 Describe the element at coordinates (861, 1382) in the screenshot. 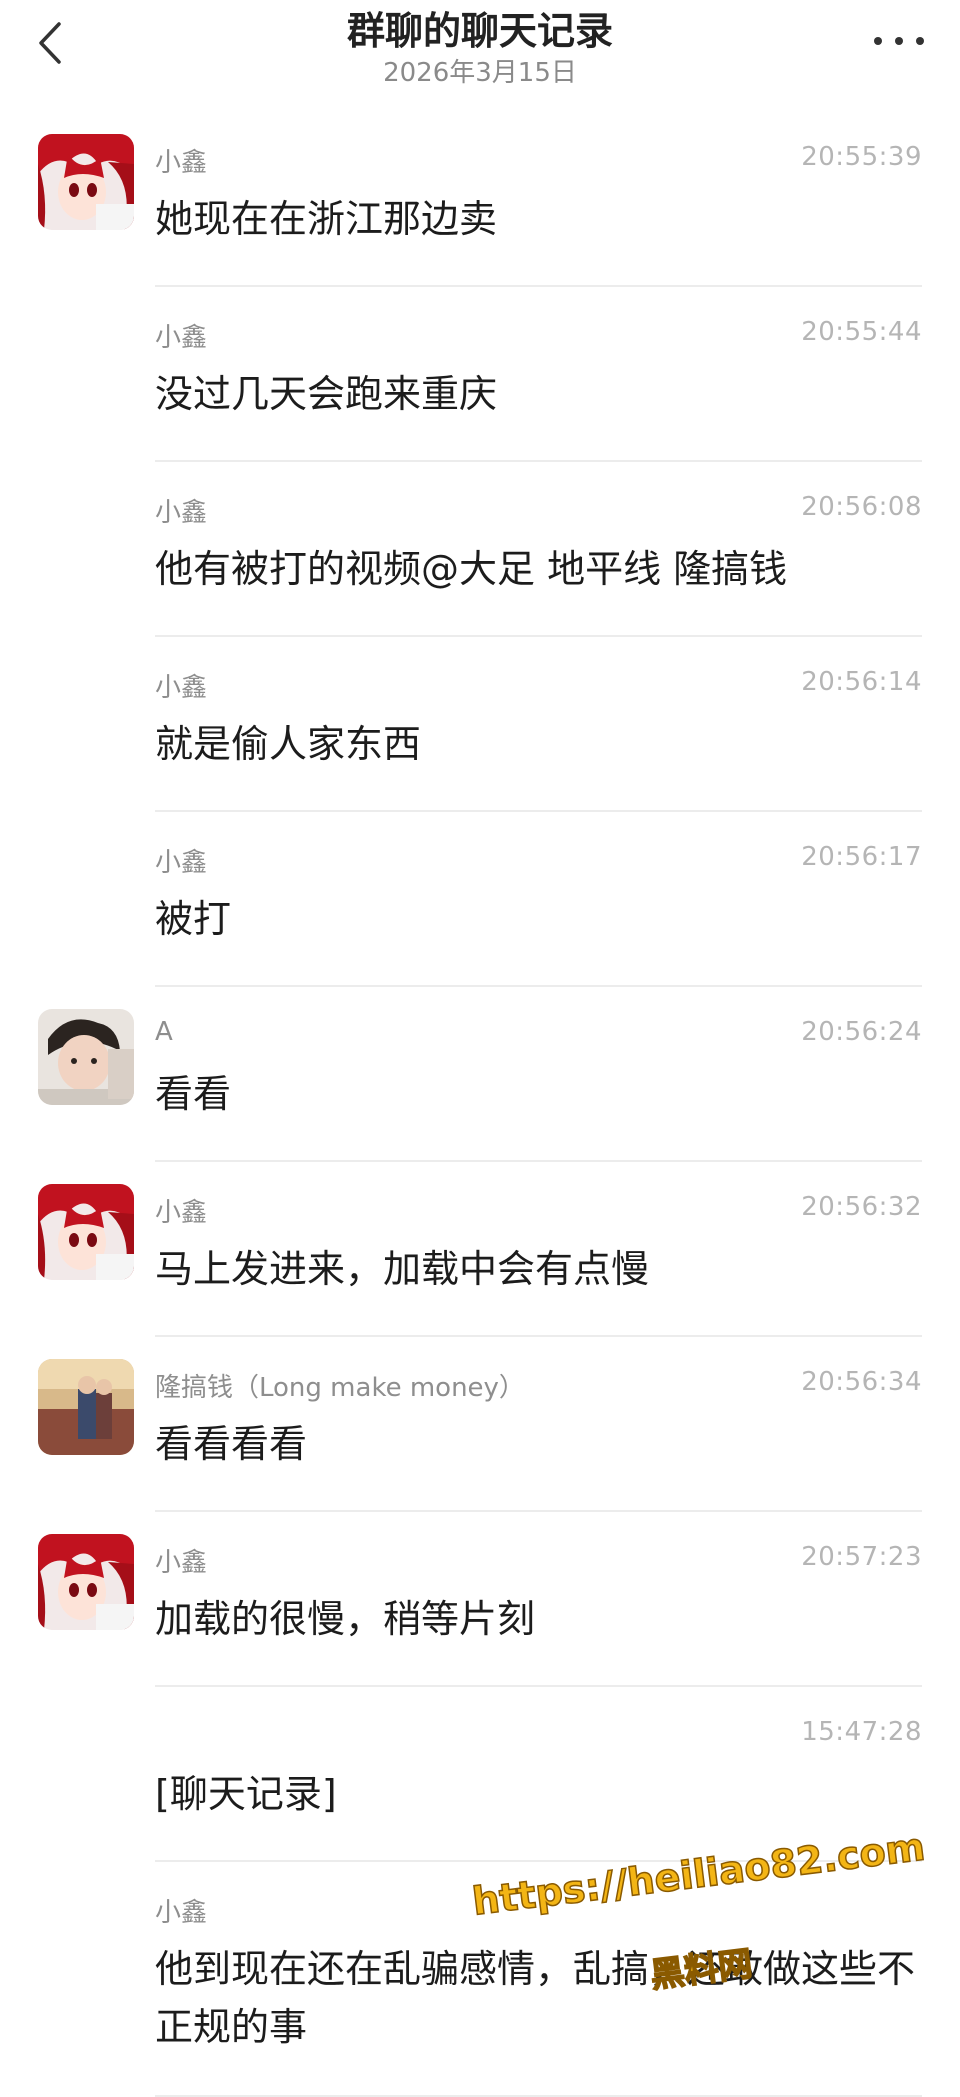

I see `message-time: 20:56:34` at that location.